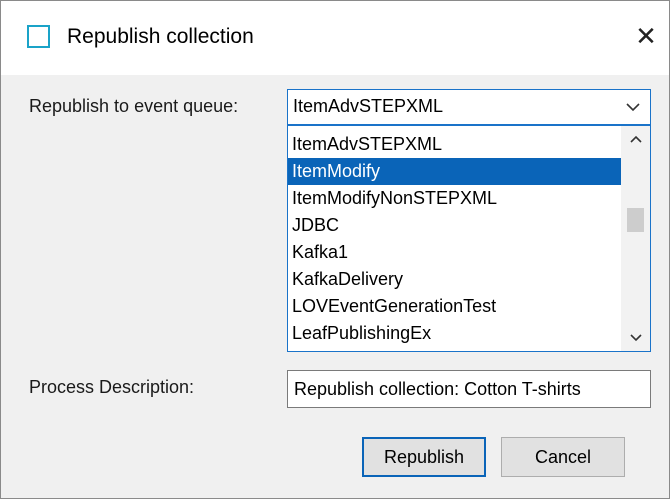  I want to click on event-queue-combobox: ItemAdvSTEPXML, so click(469, 107).